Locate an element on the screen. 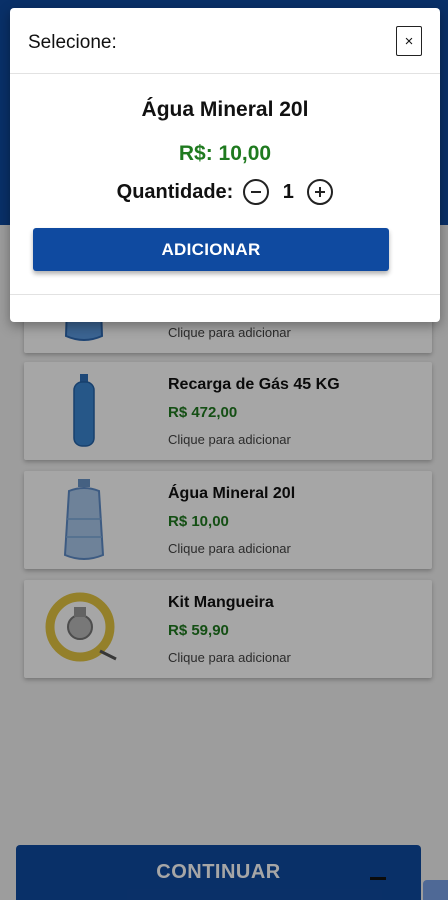  increase-quantity-button is located at coordinates (320, 192).